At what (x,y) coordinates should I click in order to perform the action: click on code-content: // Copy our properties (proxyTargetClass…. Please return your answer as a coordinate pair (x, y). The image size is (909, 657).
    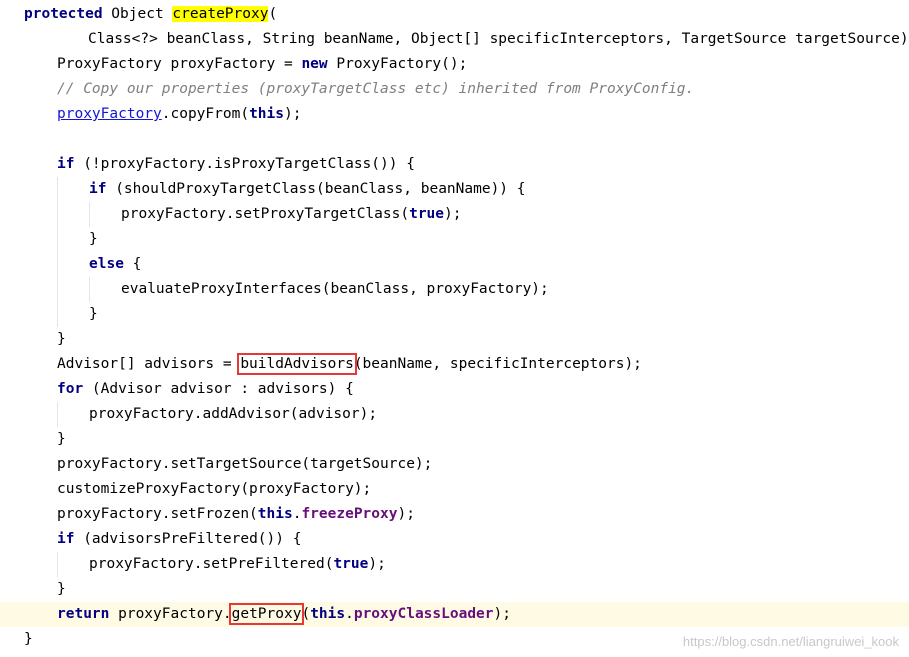
    Looking at the image, I should click on (375, 89).